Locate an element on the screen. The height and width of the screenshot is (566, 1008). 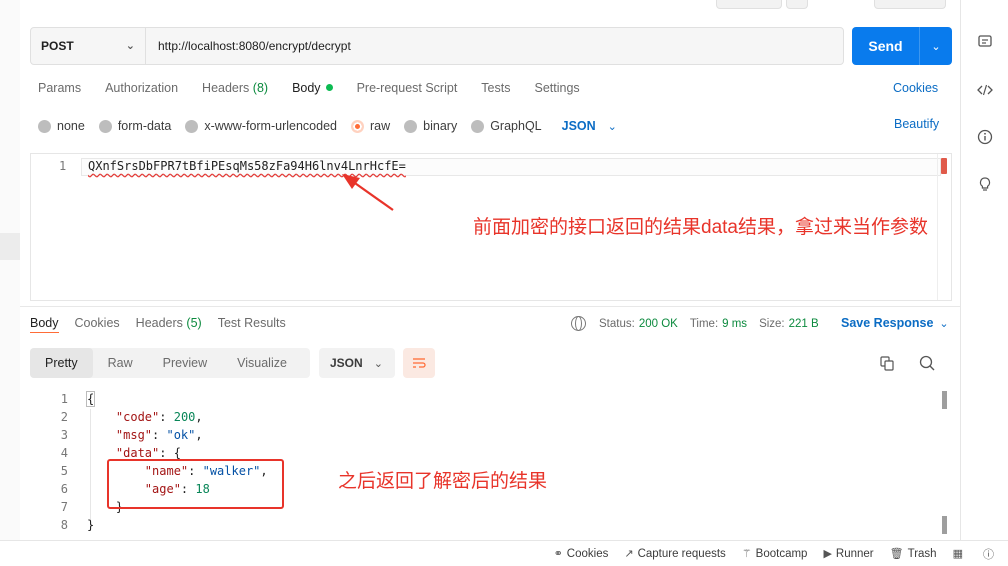
two-pane-icon: ▦ is located at coordinates (960, 553).